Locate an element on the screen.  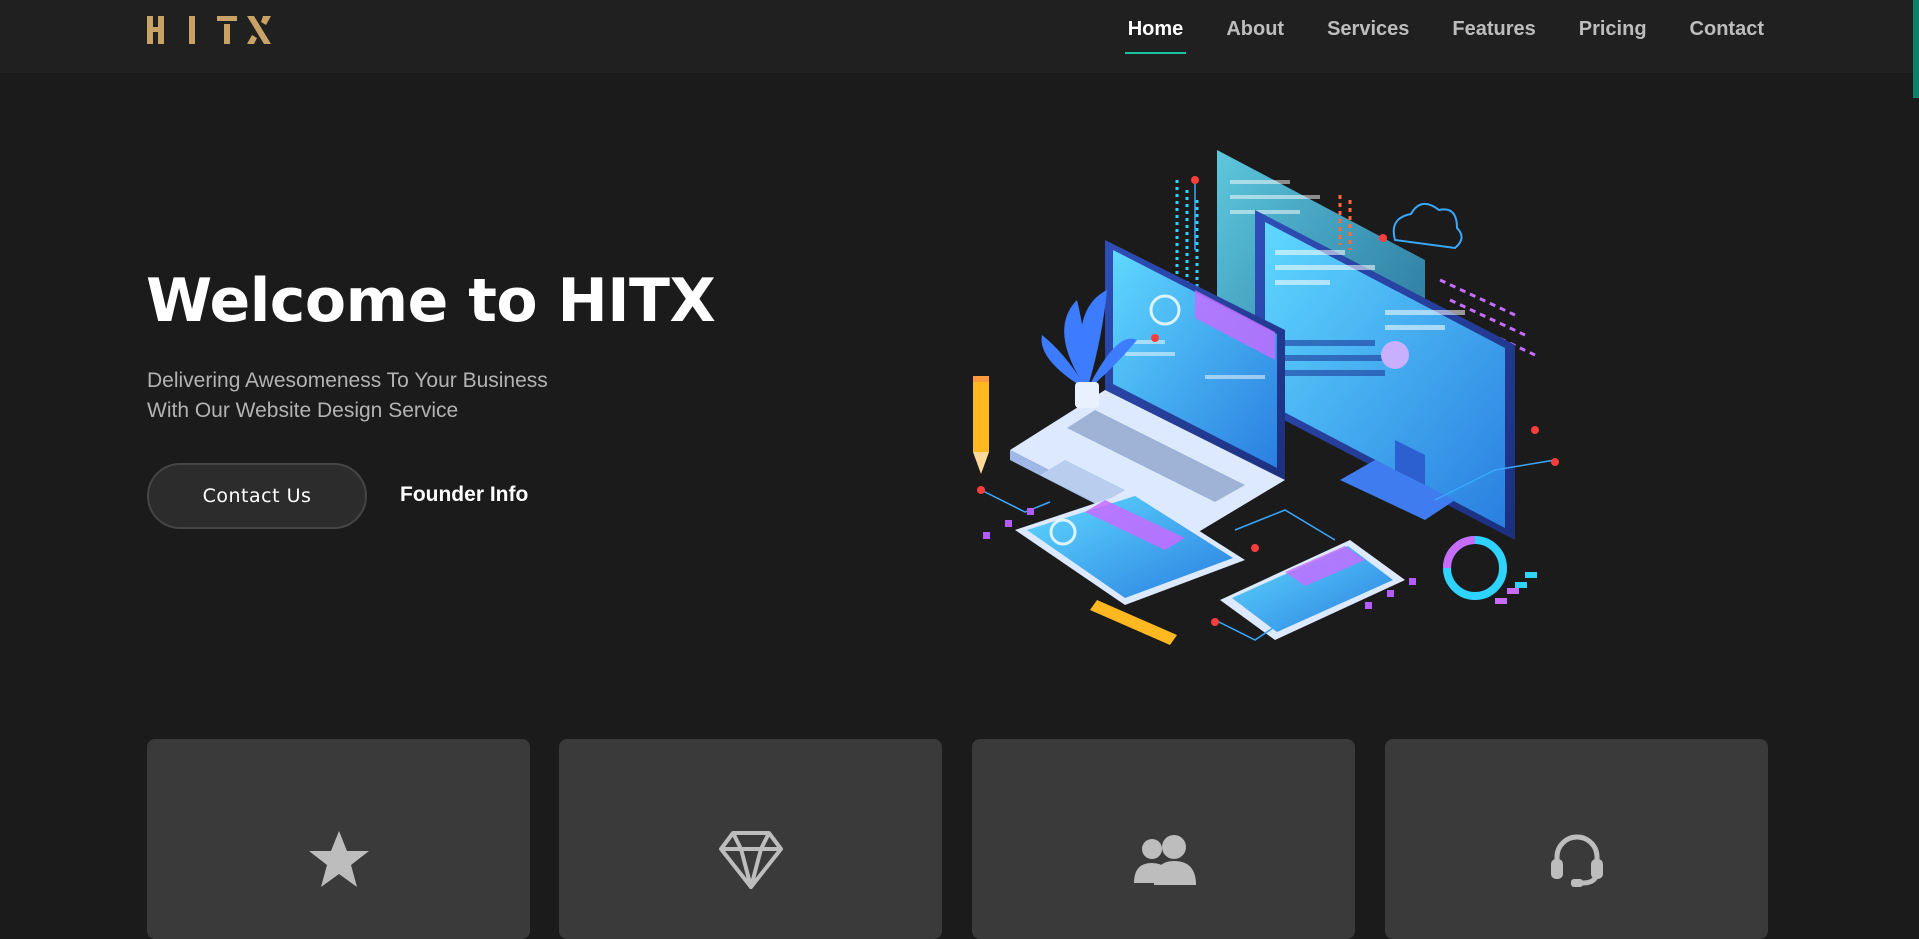
nav-contact: Contact is located at coordinates (1727, 30).